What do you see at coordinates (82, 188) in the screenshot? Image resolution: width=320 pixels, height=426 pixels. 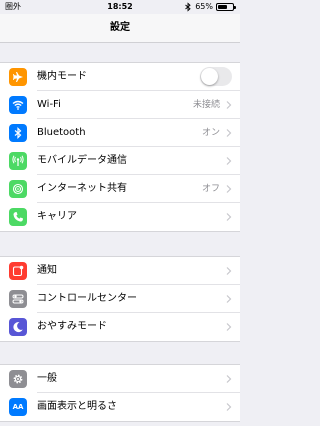 I see `hotspot-label: インターネット共有` at bounding box center [82, 188].